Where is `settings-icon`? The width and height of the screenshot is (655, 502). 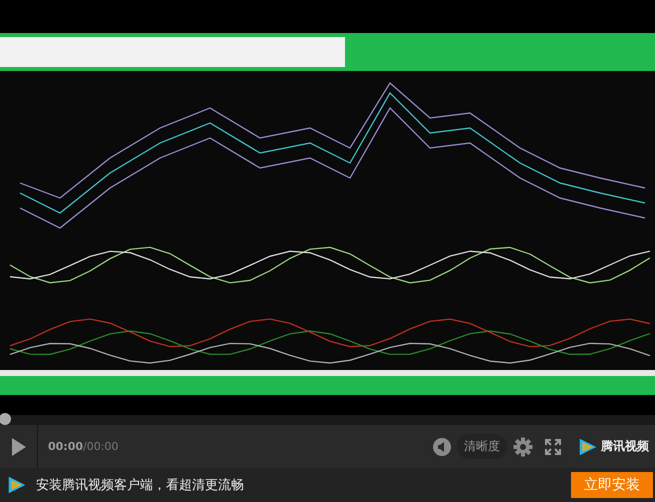
settings-icon is located at coordinates (523, 446).